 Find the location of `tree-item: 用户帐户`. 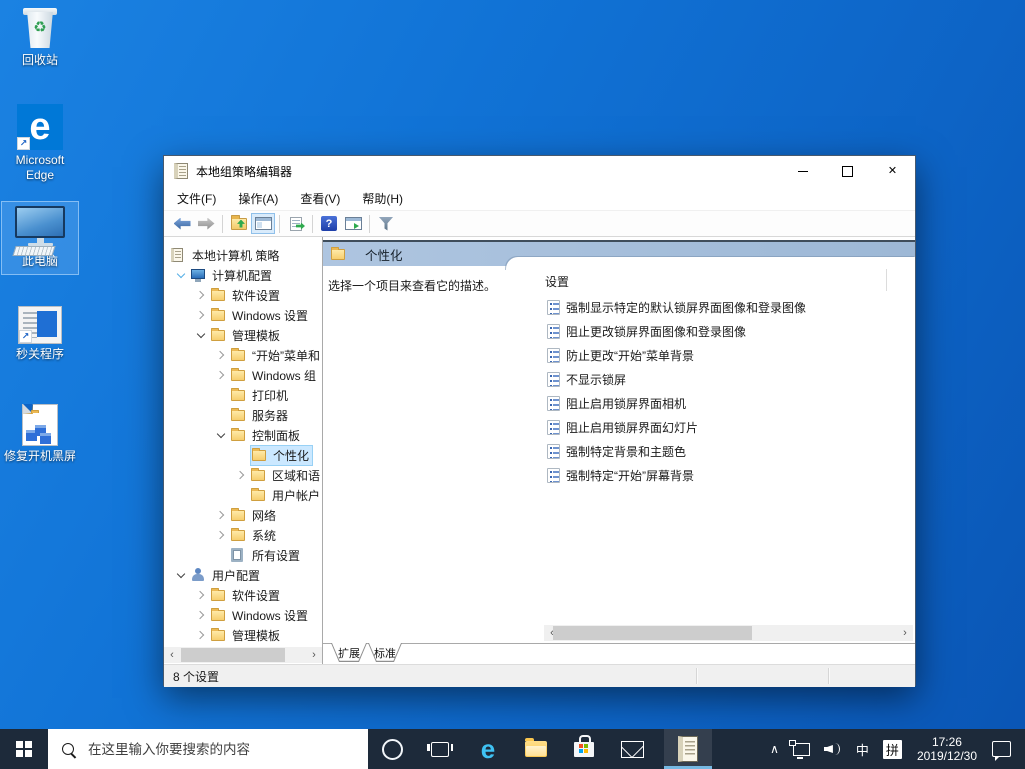

tree-item: 用户帐户 is located at coordinates (243, 495).